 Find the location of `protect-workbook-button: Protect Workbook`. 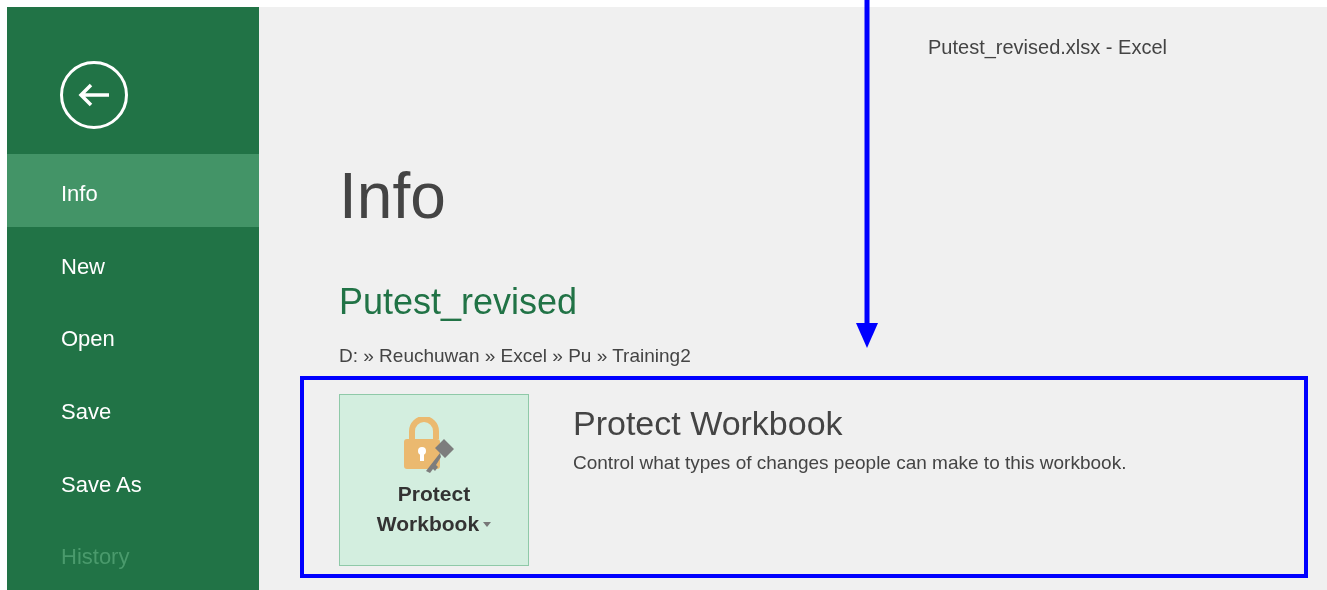

protect-workbook-button: Protect Workbook is located at coordinates (434, 480).